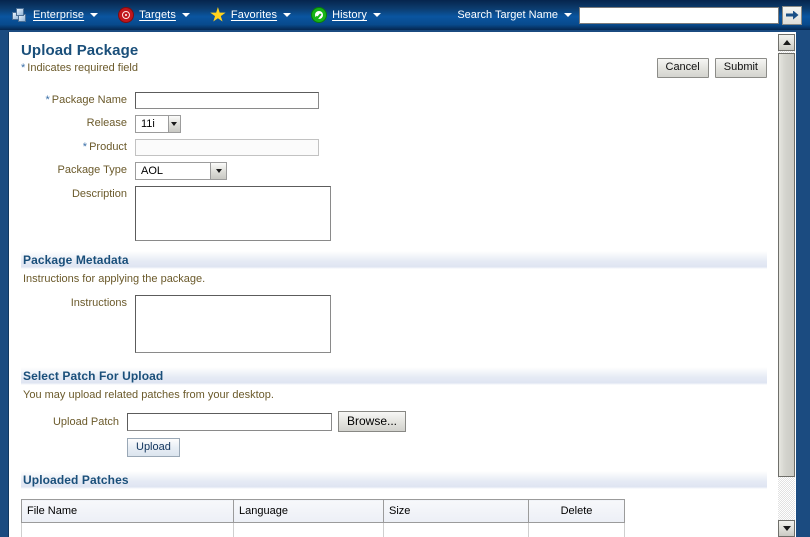  What do you see at coordinates (127, 511) in the screenshot?
I see `column-header-file-name: File Name` at bounding box center [127, 511].